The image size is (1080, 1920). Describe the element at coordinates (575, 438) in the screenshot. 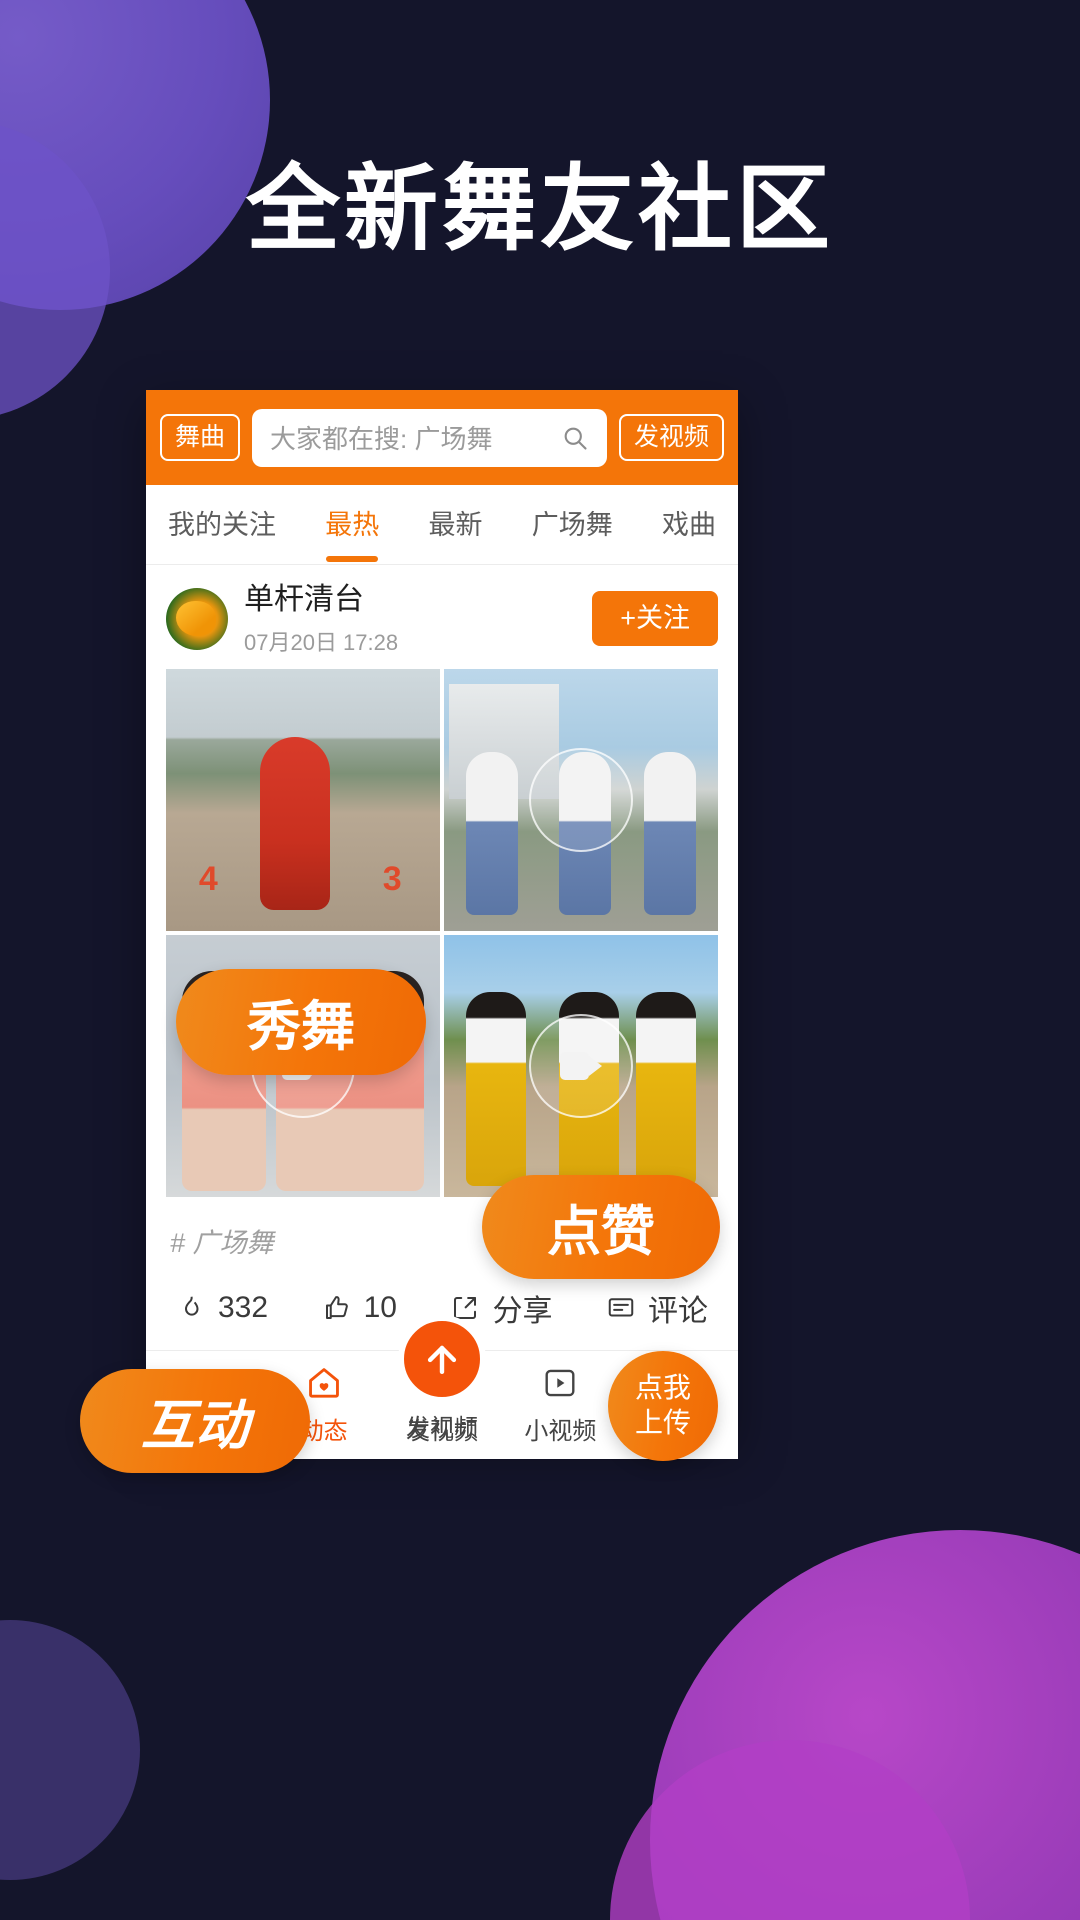

I see `search-icon` at that location.